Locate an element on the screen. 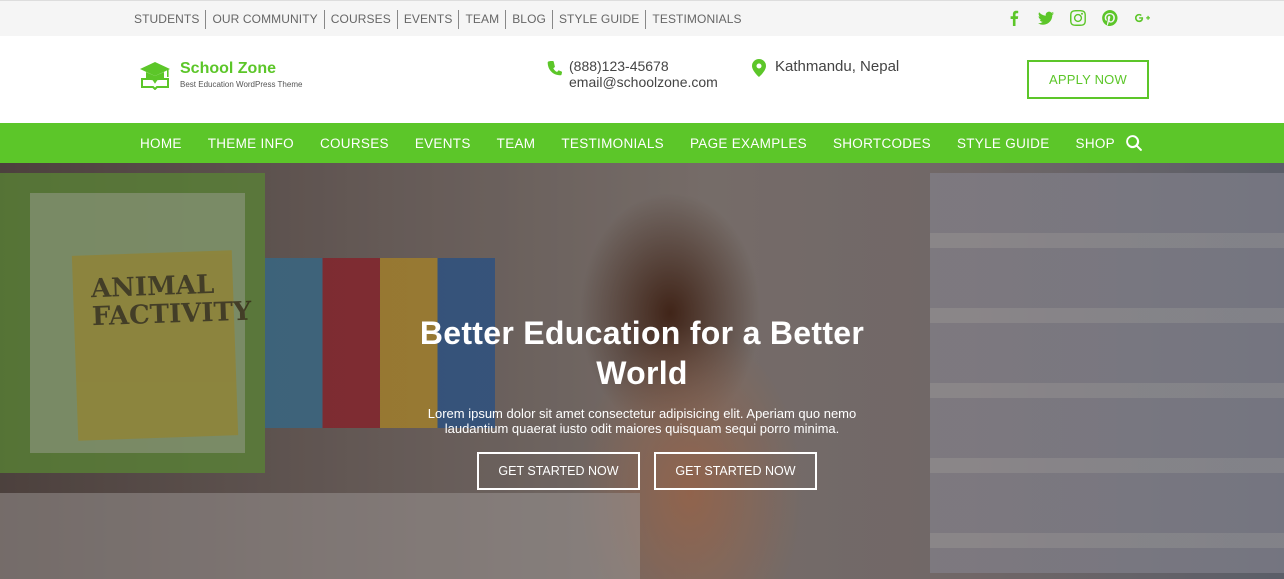 The image size is (1284, 579). instagram-icon is located at coordinates (1078, 18).